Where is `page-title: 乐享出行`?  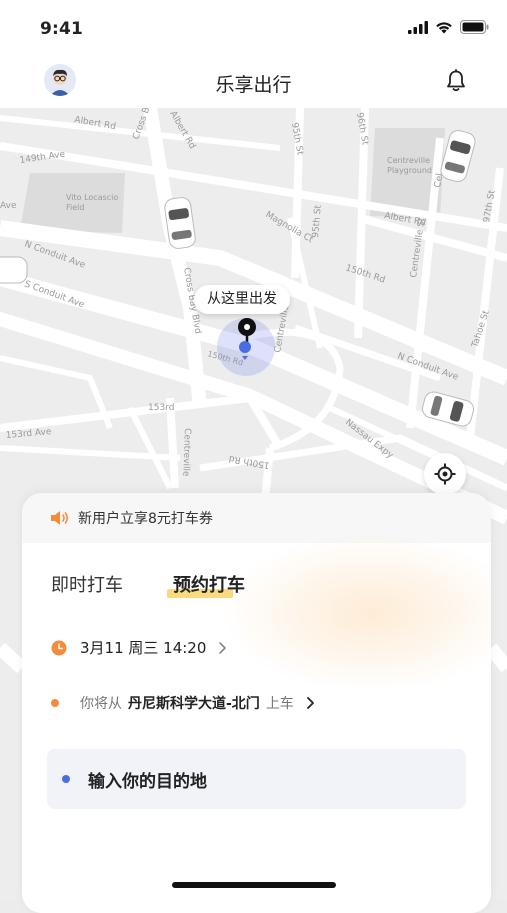
page-title: 乐享出行 is located at coordinates (253, 85).